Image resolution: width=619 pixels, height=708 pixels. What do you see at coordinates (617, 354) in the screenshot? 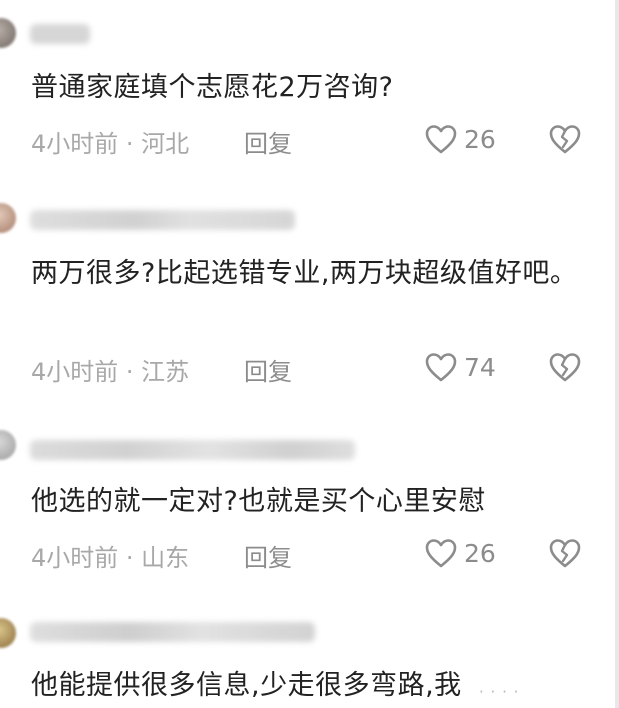
I see `scrollbar-track` at bounding box center [617, 354].